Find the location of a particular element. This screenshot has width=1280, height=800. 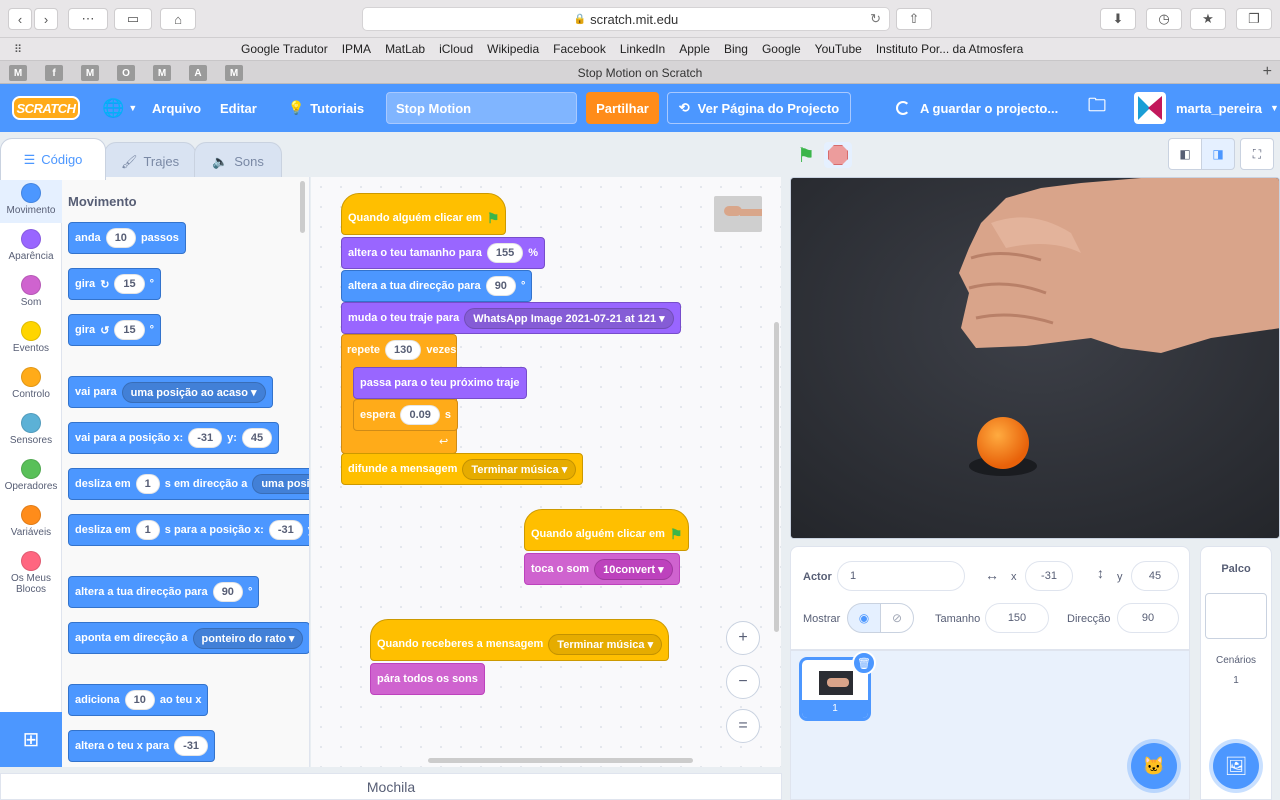

block-dropdown: 10convert ▾ is located at coordinates (633, 569).